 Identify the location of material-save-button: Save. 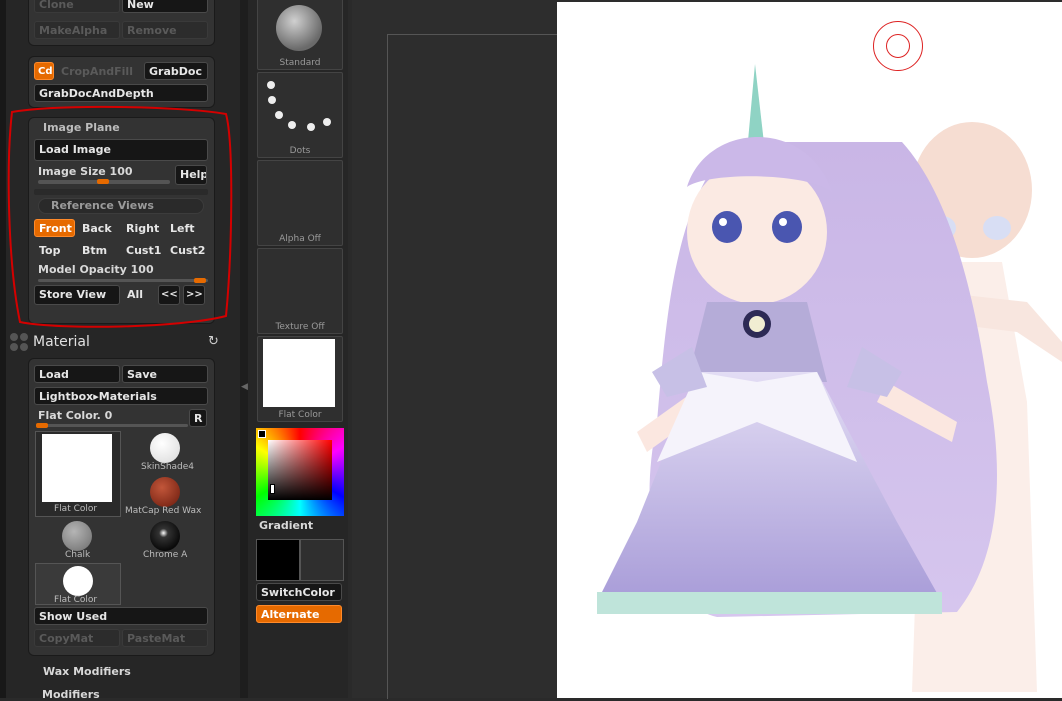
(165, 374).